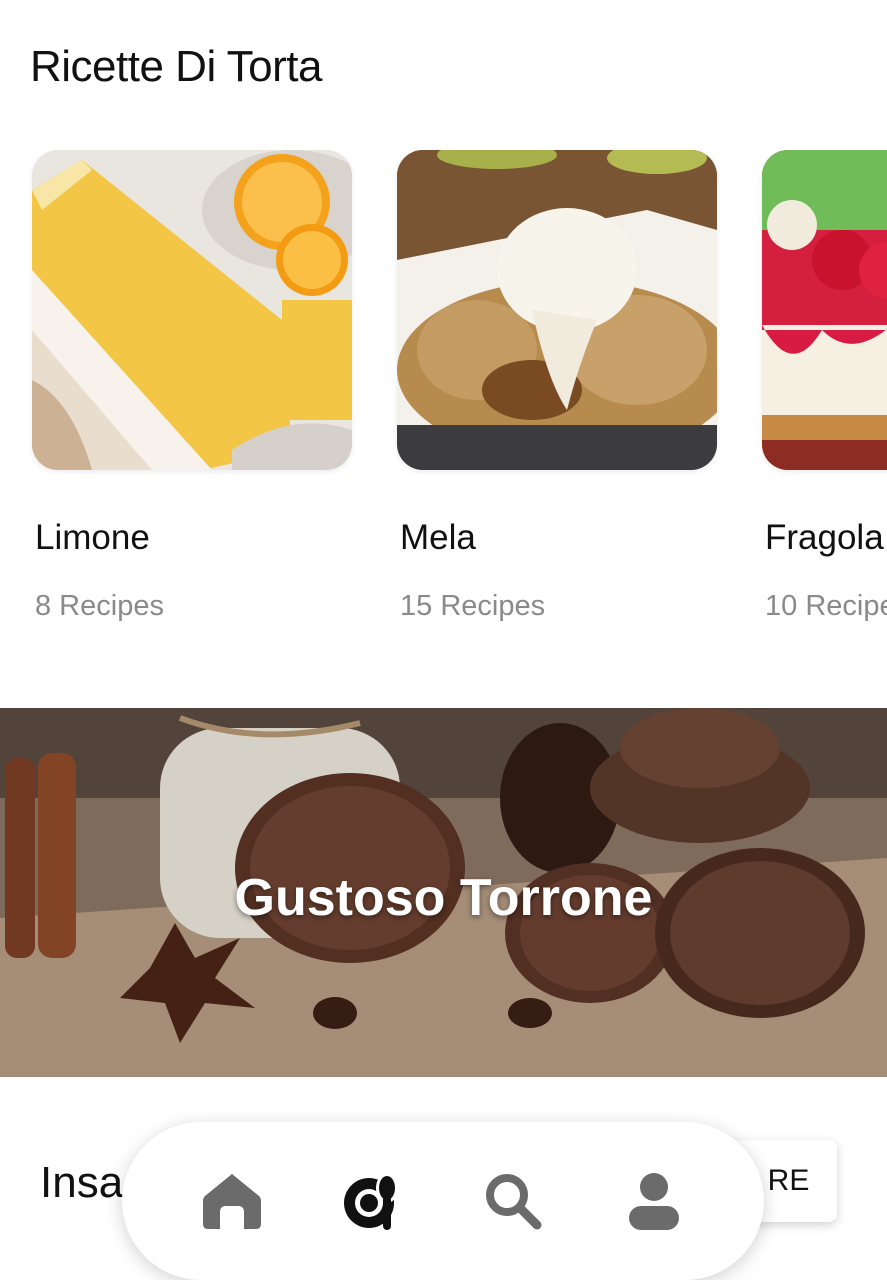 This screenshot has height=1280, width=887. What do you see at coordinates (92, 537) in the screenshot?
I see `category-name: Limone` at bounding box center [92, 537].